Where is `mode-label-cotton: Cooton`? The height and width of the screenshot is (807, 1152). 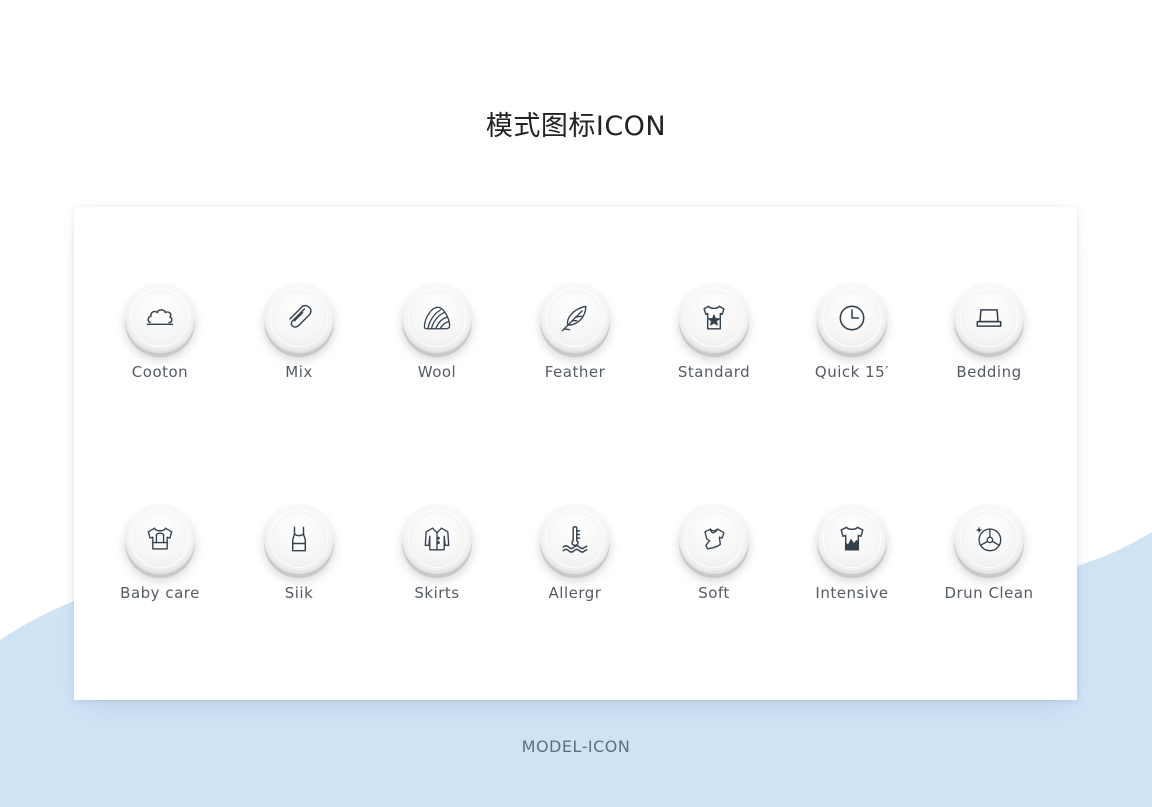
mode-label-cotton: Cooton is located at coordinates (160, 372).